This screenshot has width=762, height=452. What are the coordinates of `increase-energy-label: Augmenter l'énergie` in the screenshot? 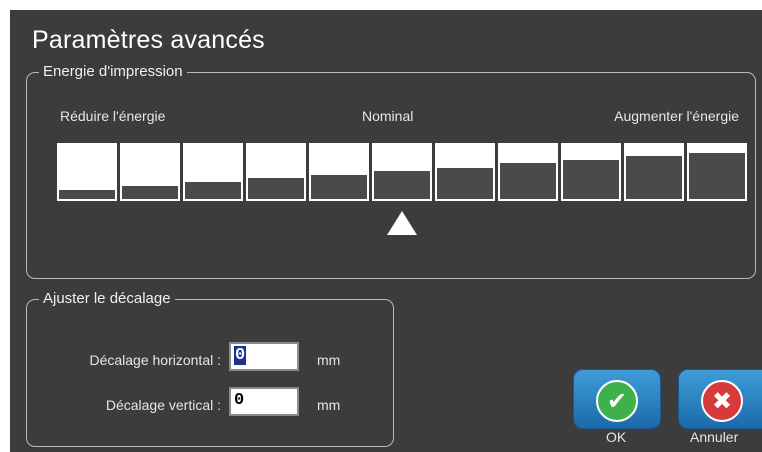 It's located at (676, 116).